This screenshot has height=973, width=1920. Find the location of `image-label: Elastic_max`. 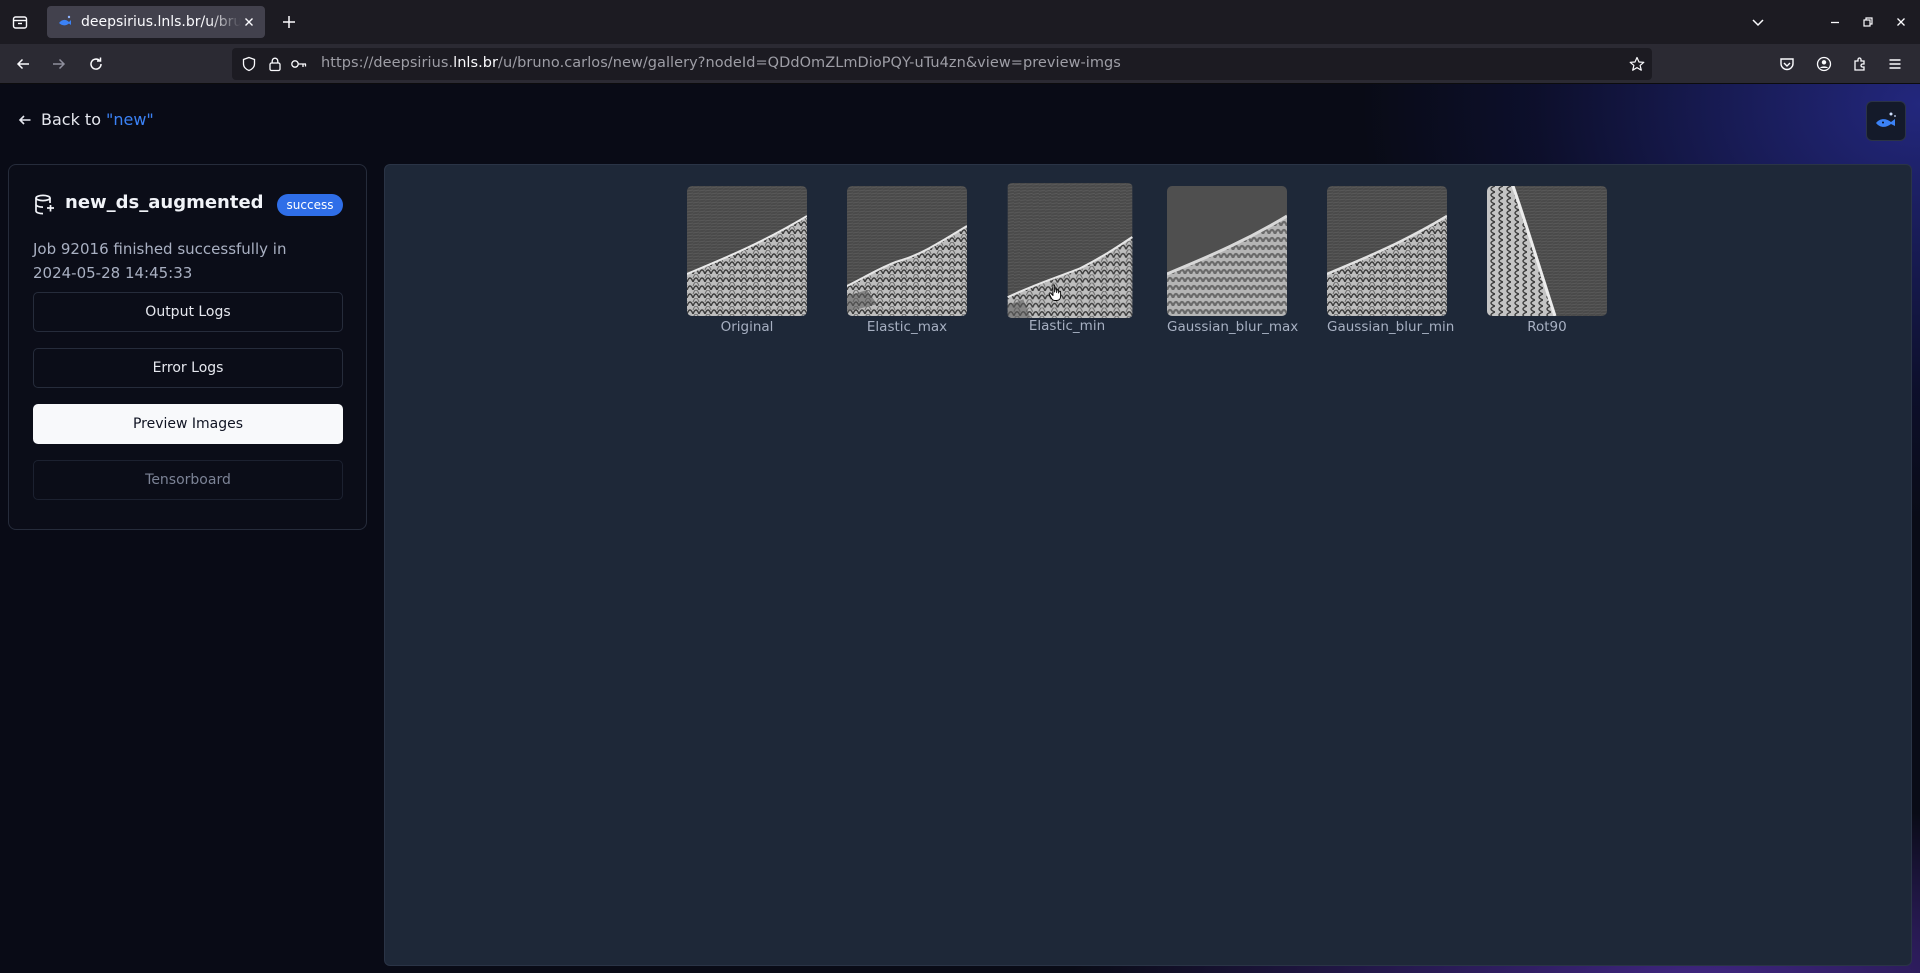

image-label: Elastic_max is located at coordinates (907, 327).